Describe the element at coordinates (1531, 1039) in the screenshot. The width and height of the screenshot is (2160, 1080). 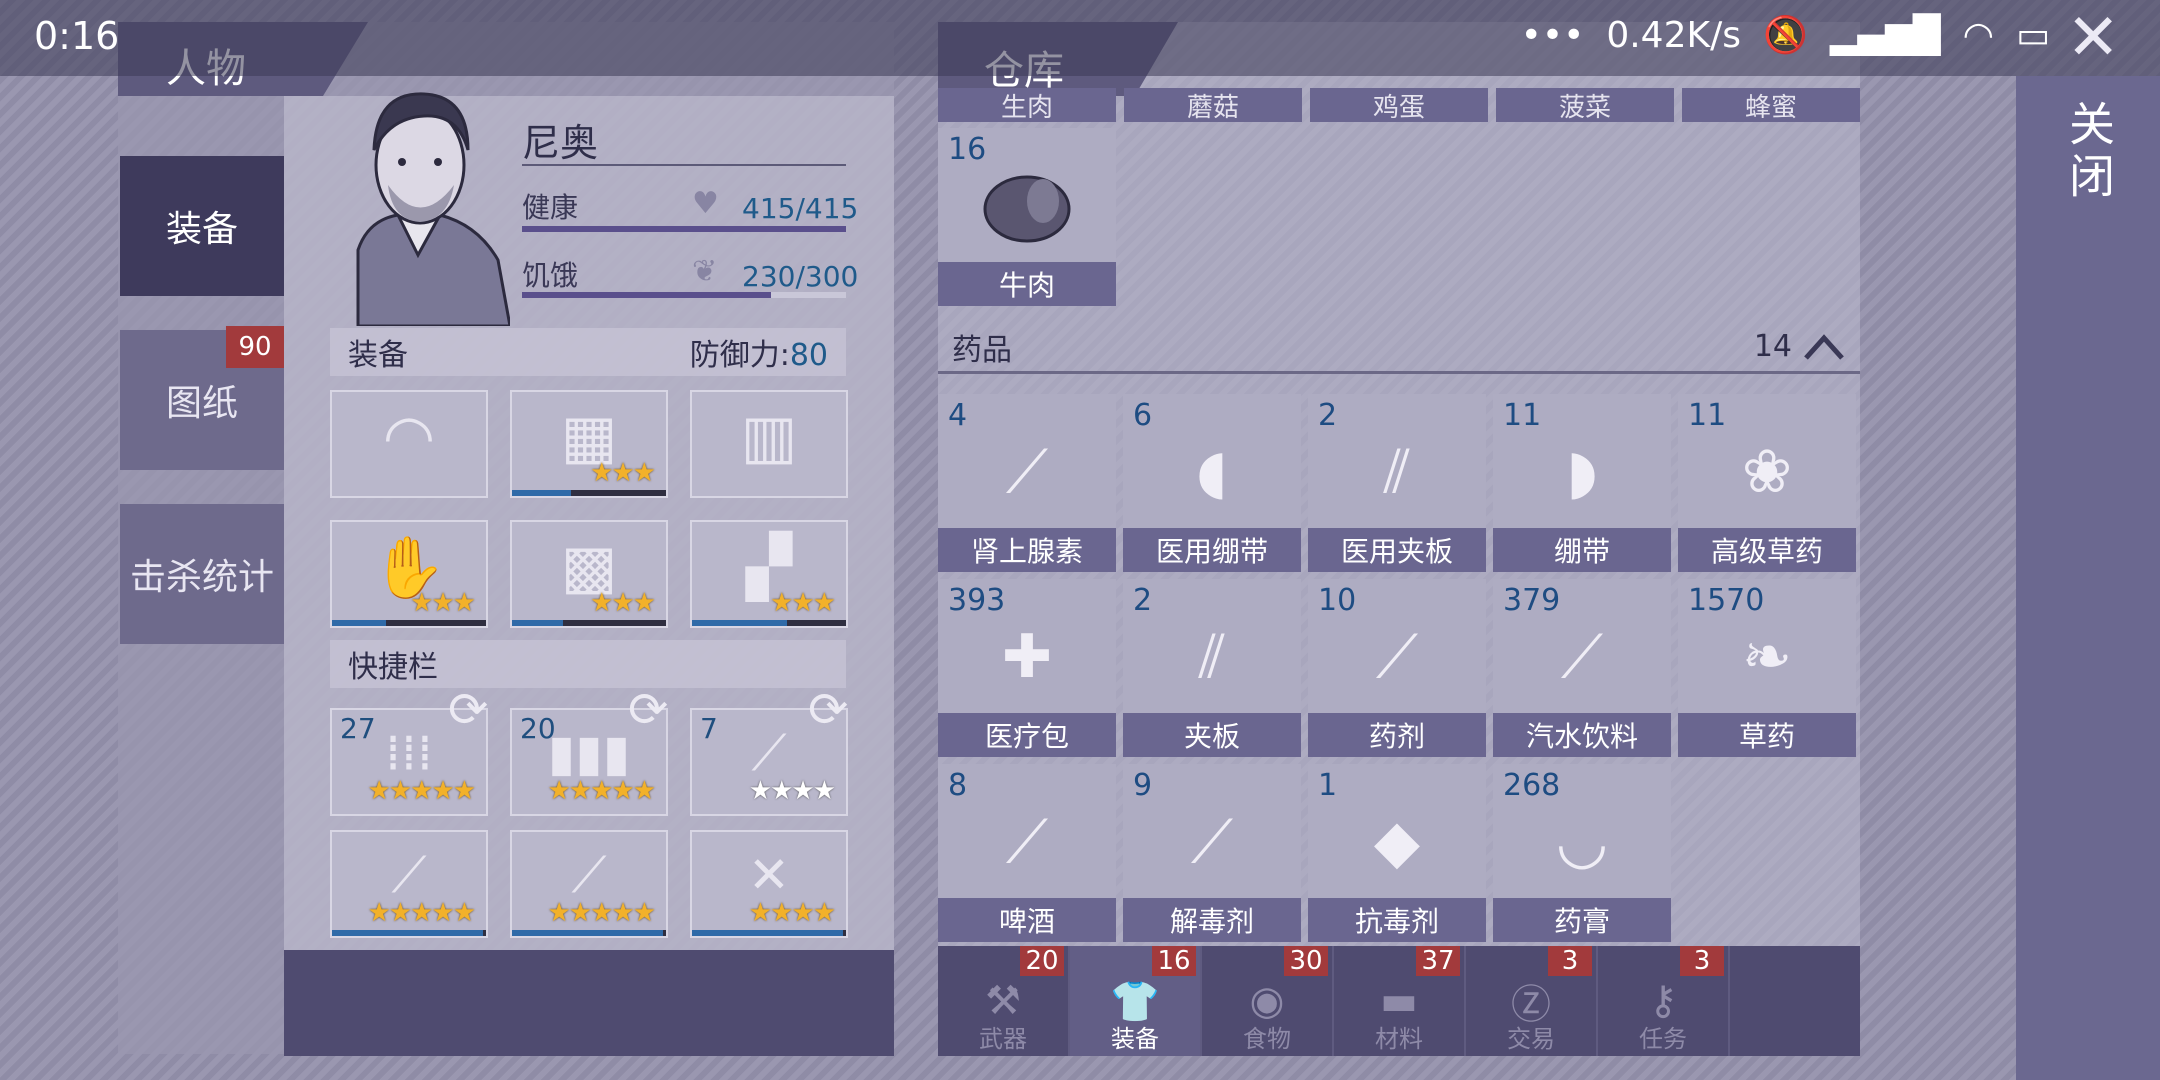
I see `tab-label: 交易` at that location.